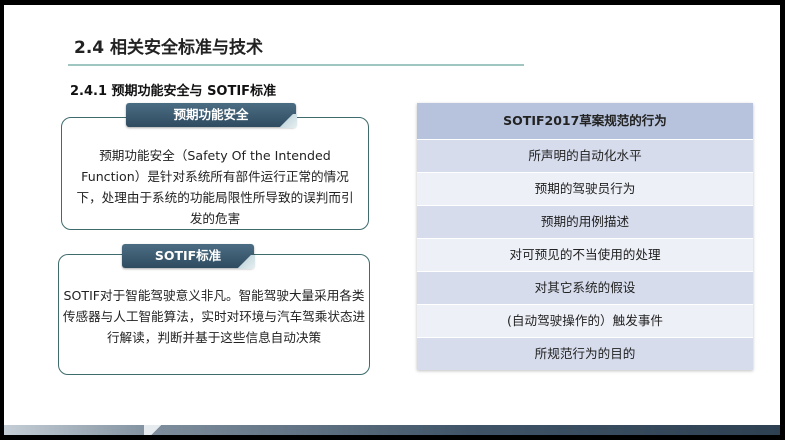 This screenshot has height=440, width=785. I want to click on title-divider, so click(296, 65).